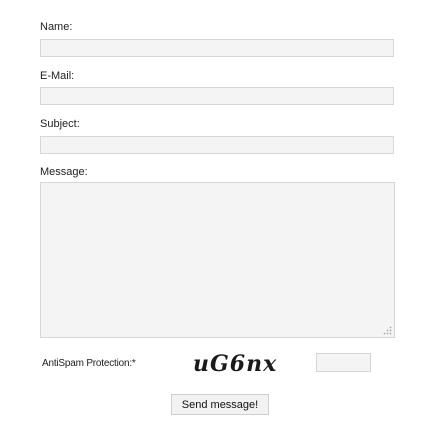 Image resolution: width=440 pixels, height=431 pixels. I want to click on send-message-button: Send message!, so click(220, 404).